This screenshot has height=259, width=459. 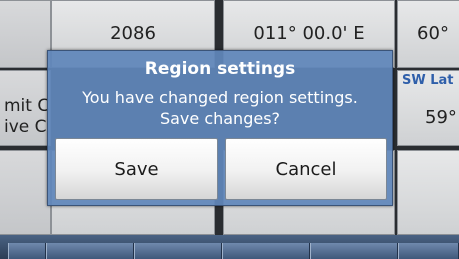 What do you see at coordinates (441, 117) in the screenshot?
I see `sw-lat-value: 59°` at bounding box center [441, 117].